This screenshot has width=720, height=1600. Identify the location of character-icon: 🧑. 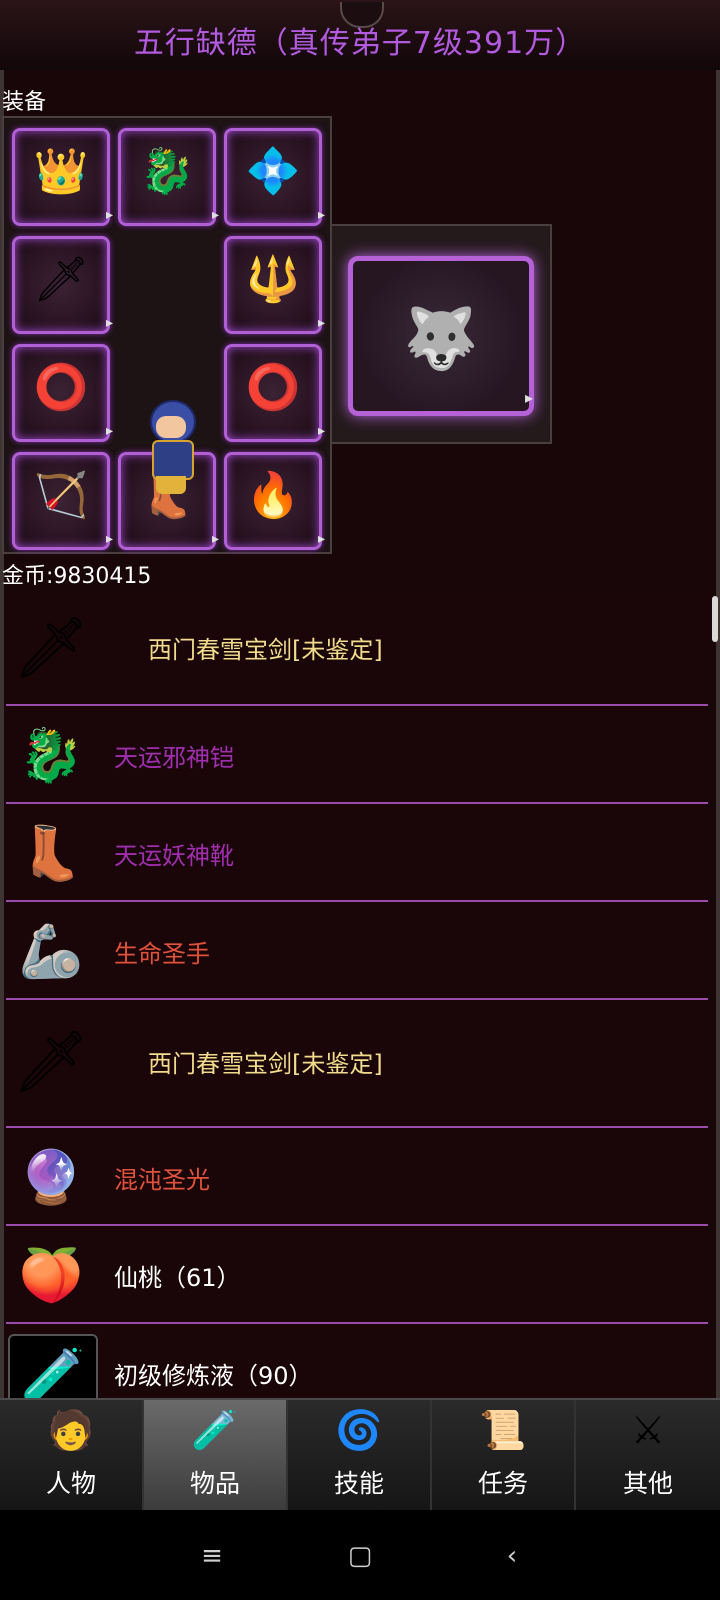
(71, 1430).